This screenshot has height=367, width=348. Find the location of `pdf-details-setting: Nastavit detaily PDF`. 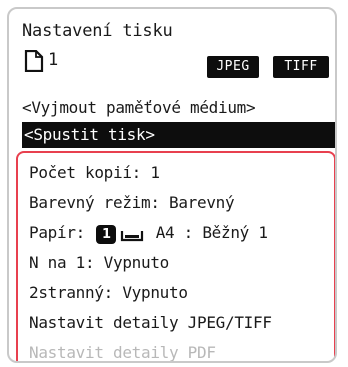

pdf-details-setting: Nastavit detaily PDF is located at coordinates (122, 352).